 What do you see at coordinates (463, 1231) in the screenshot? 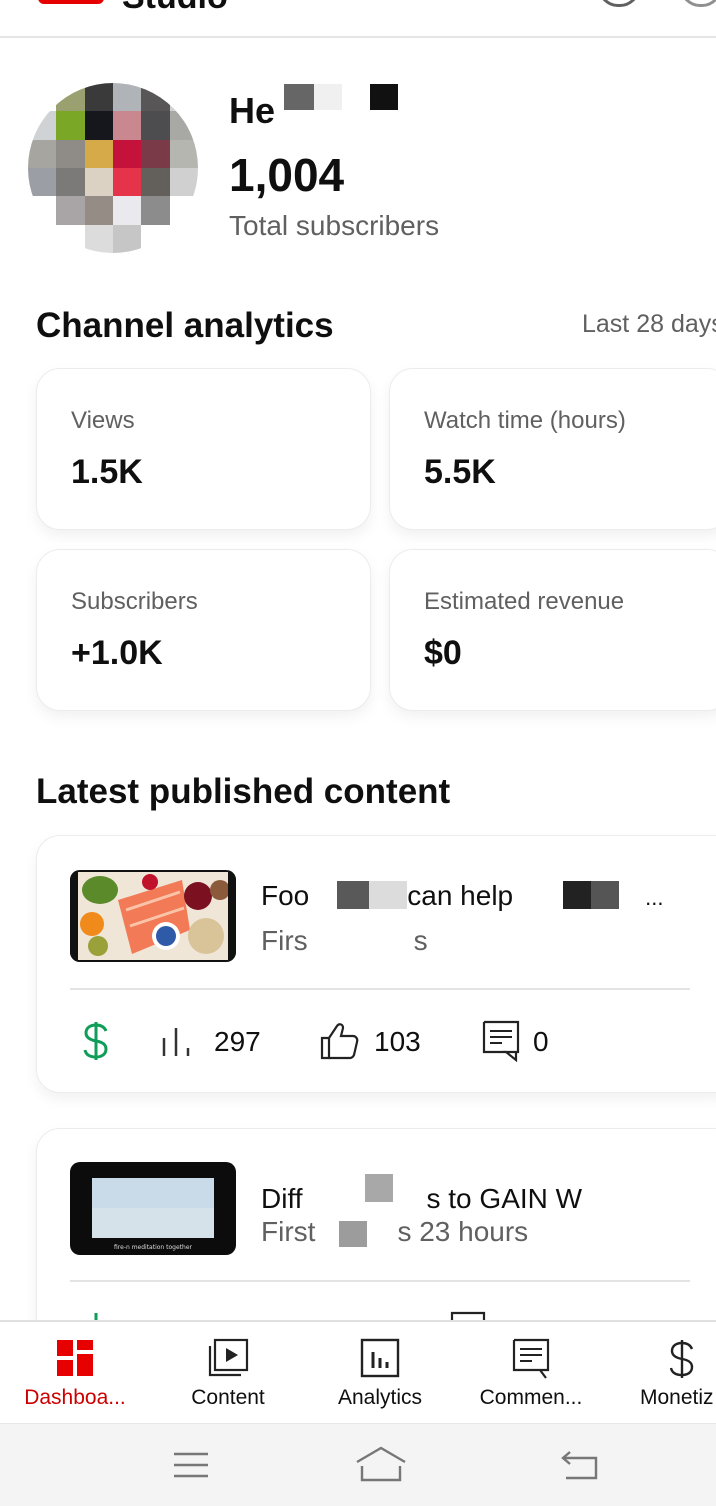
I see `video-subtitle-part: s 23 hours` at bounding box center [463, 1231].